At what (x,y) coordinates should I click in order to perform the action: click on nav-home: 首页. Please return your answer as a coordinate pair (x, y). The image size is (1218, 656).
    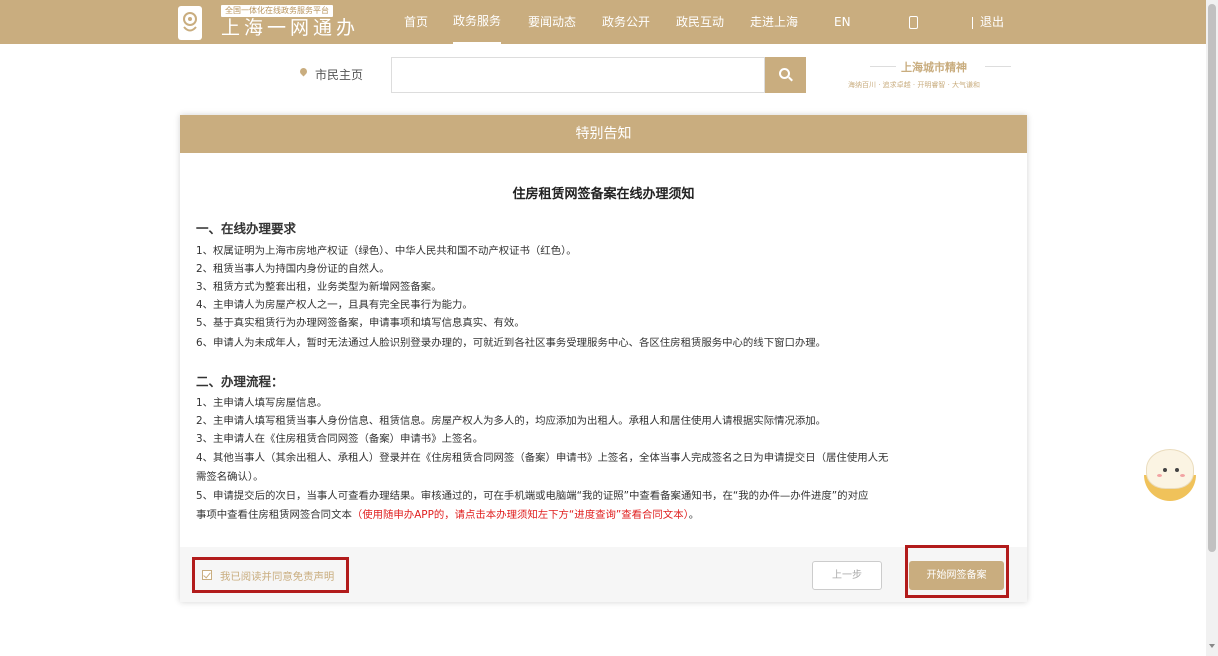
    Looking at the image, I should click on (416, 22).